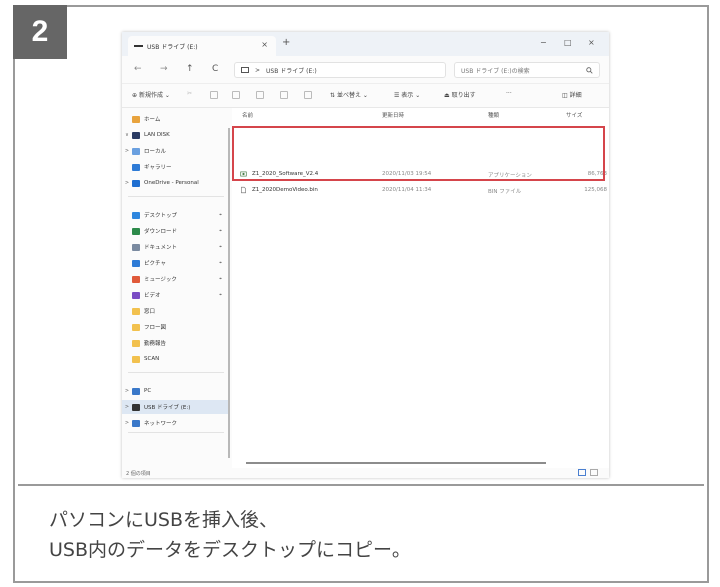  I want to click on folder-icon, so click(136, 311).